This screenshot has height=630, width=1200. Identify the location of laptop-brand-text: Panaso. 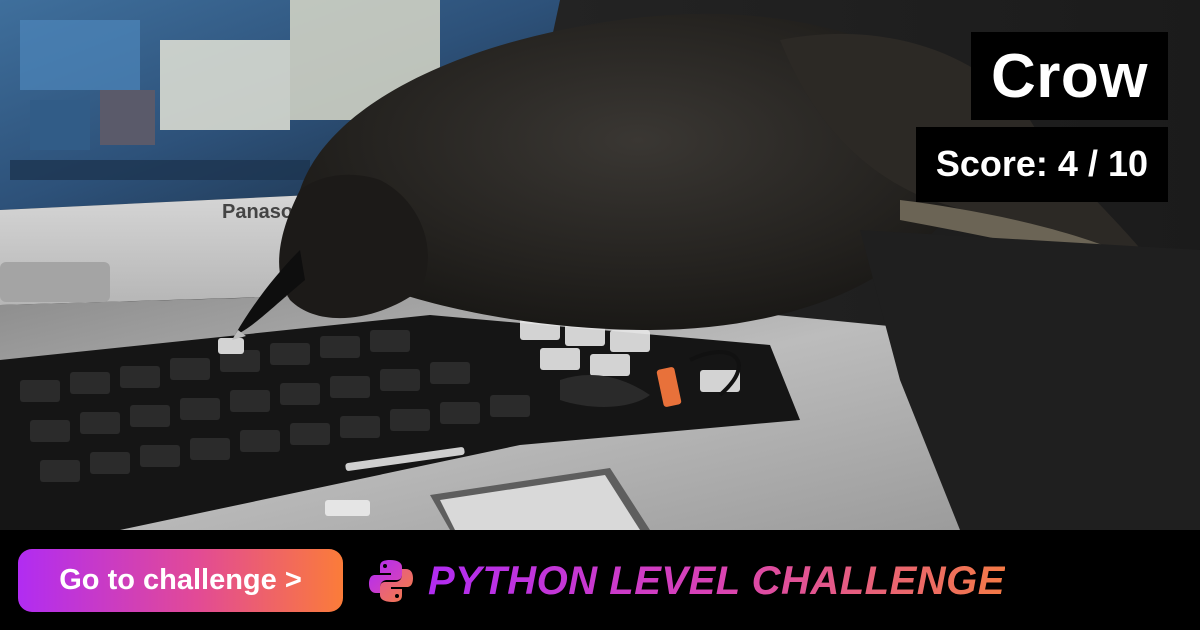
(257, 212).